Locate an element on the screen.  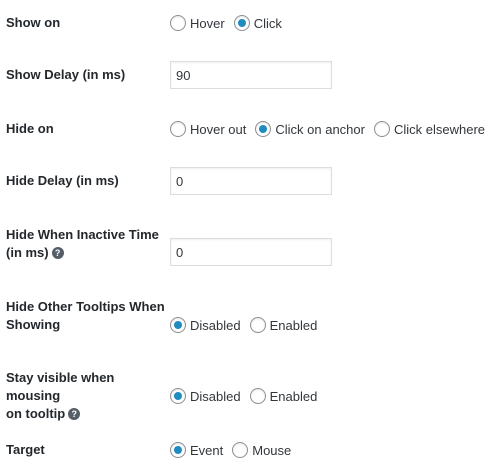
row-show-on: Show on Hover Click is located at coordinates (248, 24).